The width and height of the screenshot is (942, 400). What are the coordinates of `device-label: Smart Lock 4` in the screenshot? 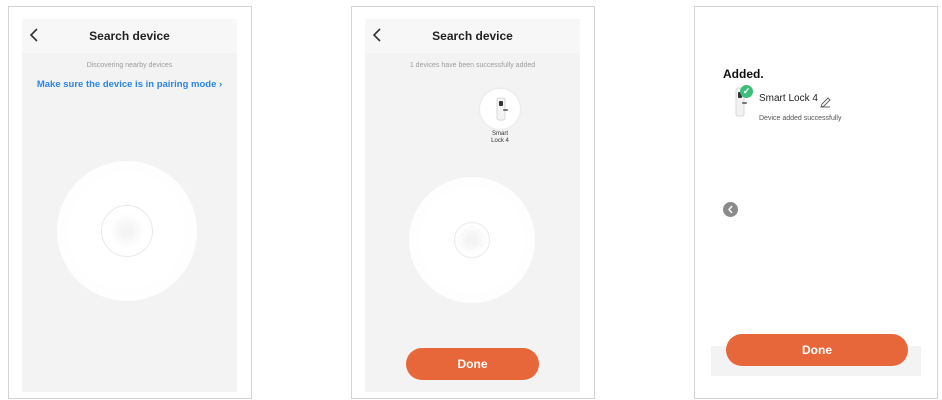 It's located at (500, 138).